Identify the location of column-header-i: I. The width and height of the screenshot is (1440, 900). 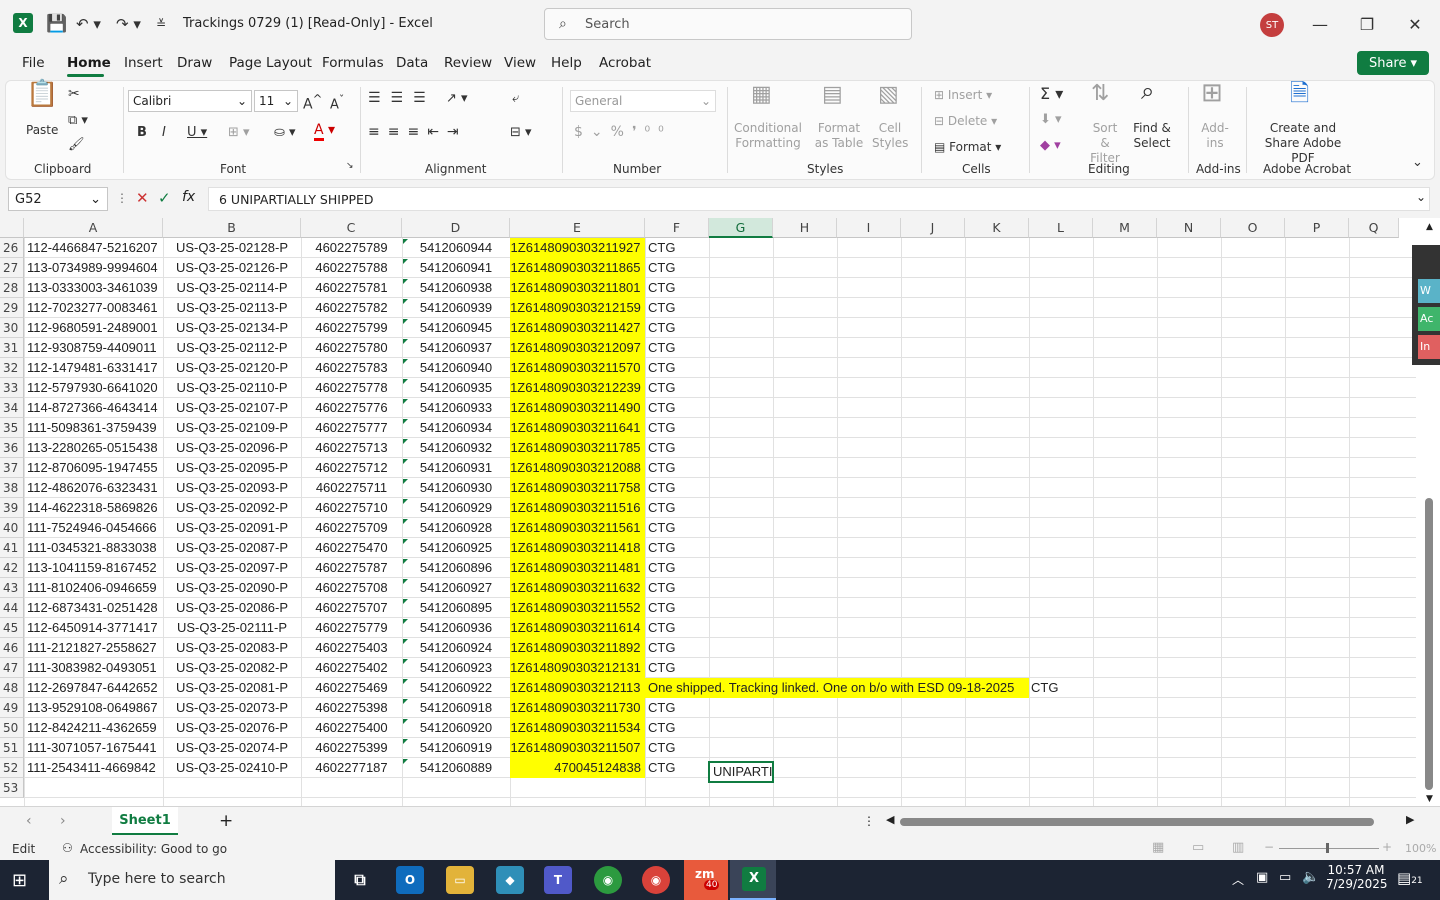
(869, 228).